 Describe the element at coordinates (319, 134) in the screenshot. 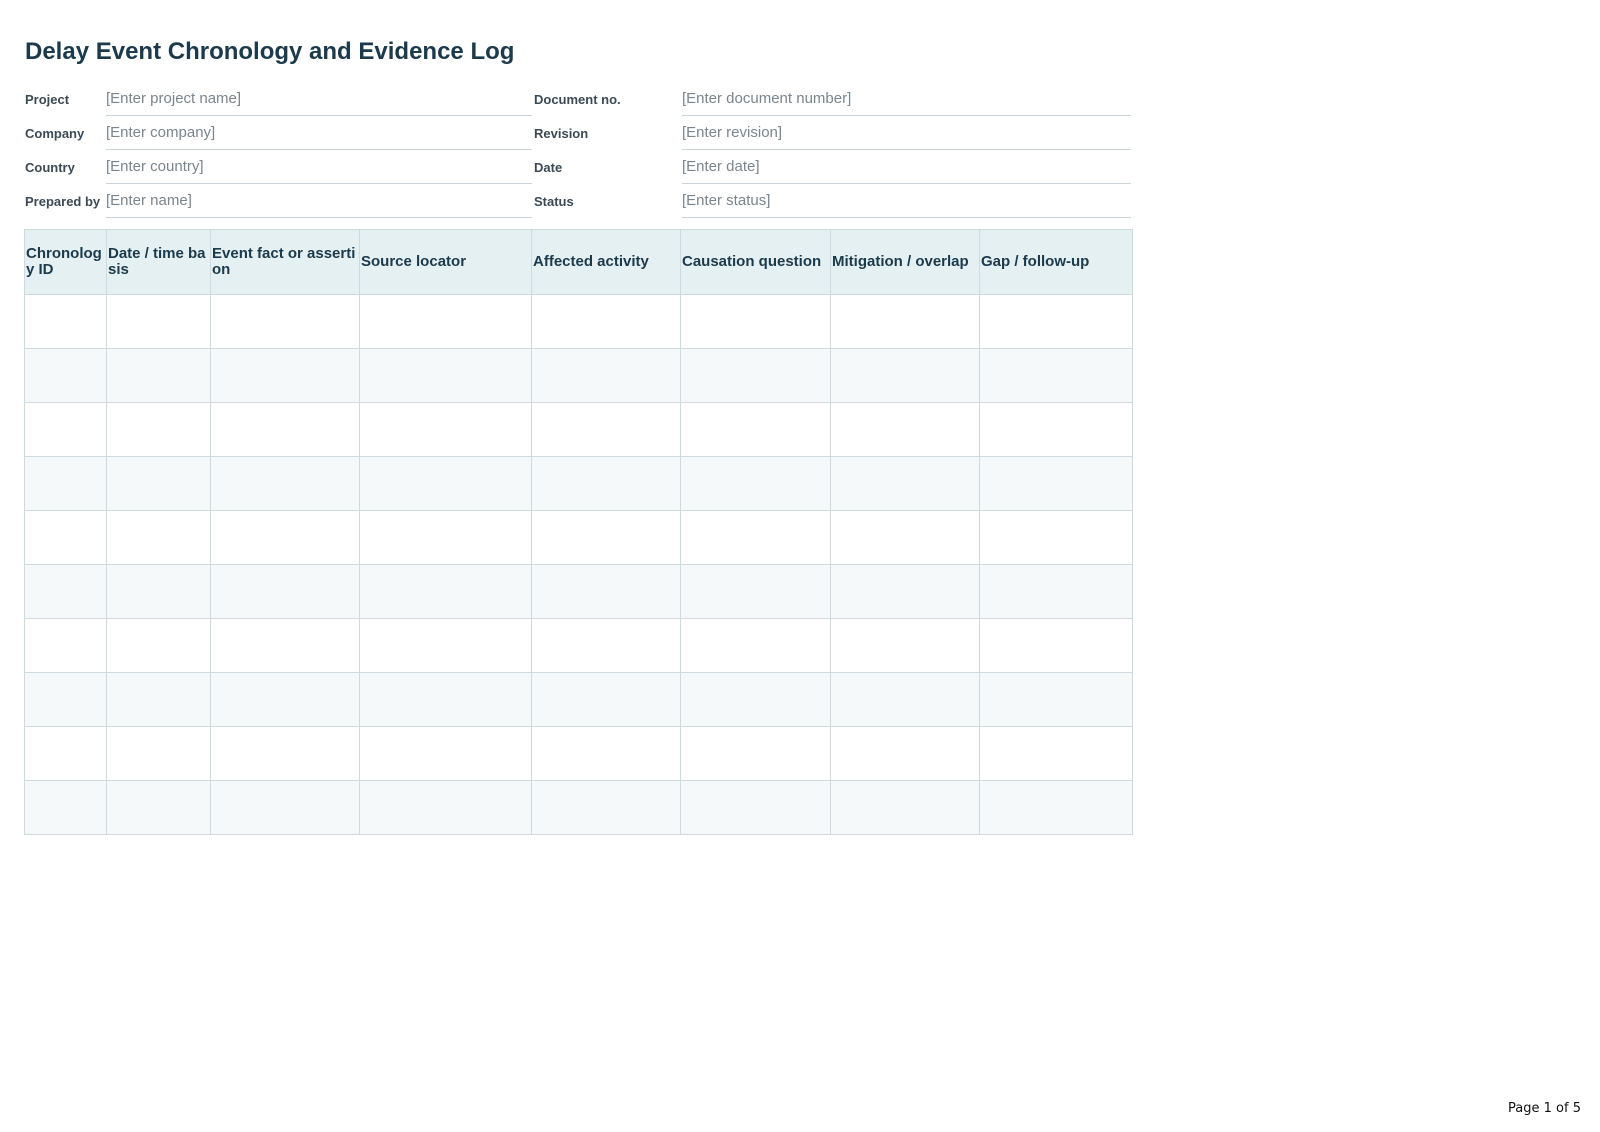

I see `company-field: [Enter company]` at that location.